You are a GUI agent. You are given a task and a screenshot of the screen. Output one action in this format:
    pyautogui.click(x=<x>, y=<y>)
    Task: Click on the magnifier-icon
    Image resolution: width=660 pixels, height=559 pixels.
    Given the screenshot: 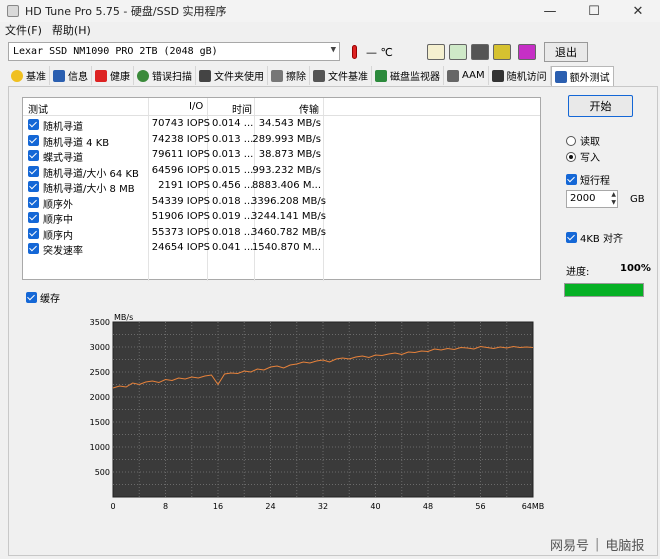 What is the action you would take?
    pyautogui.click(x=143, y=75)
    